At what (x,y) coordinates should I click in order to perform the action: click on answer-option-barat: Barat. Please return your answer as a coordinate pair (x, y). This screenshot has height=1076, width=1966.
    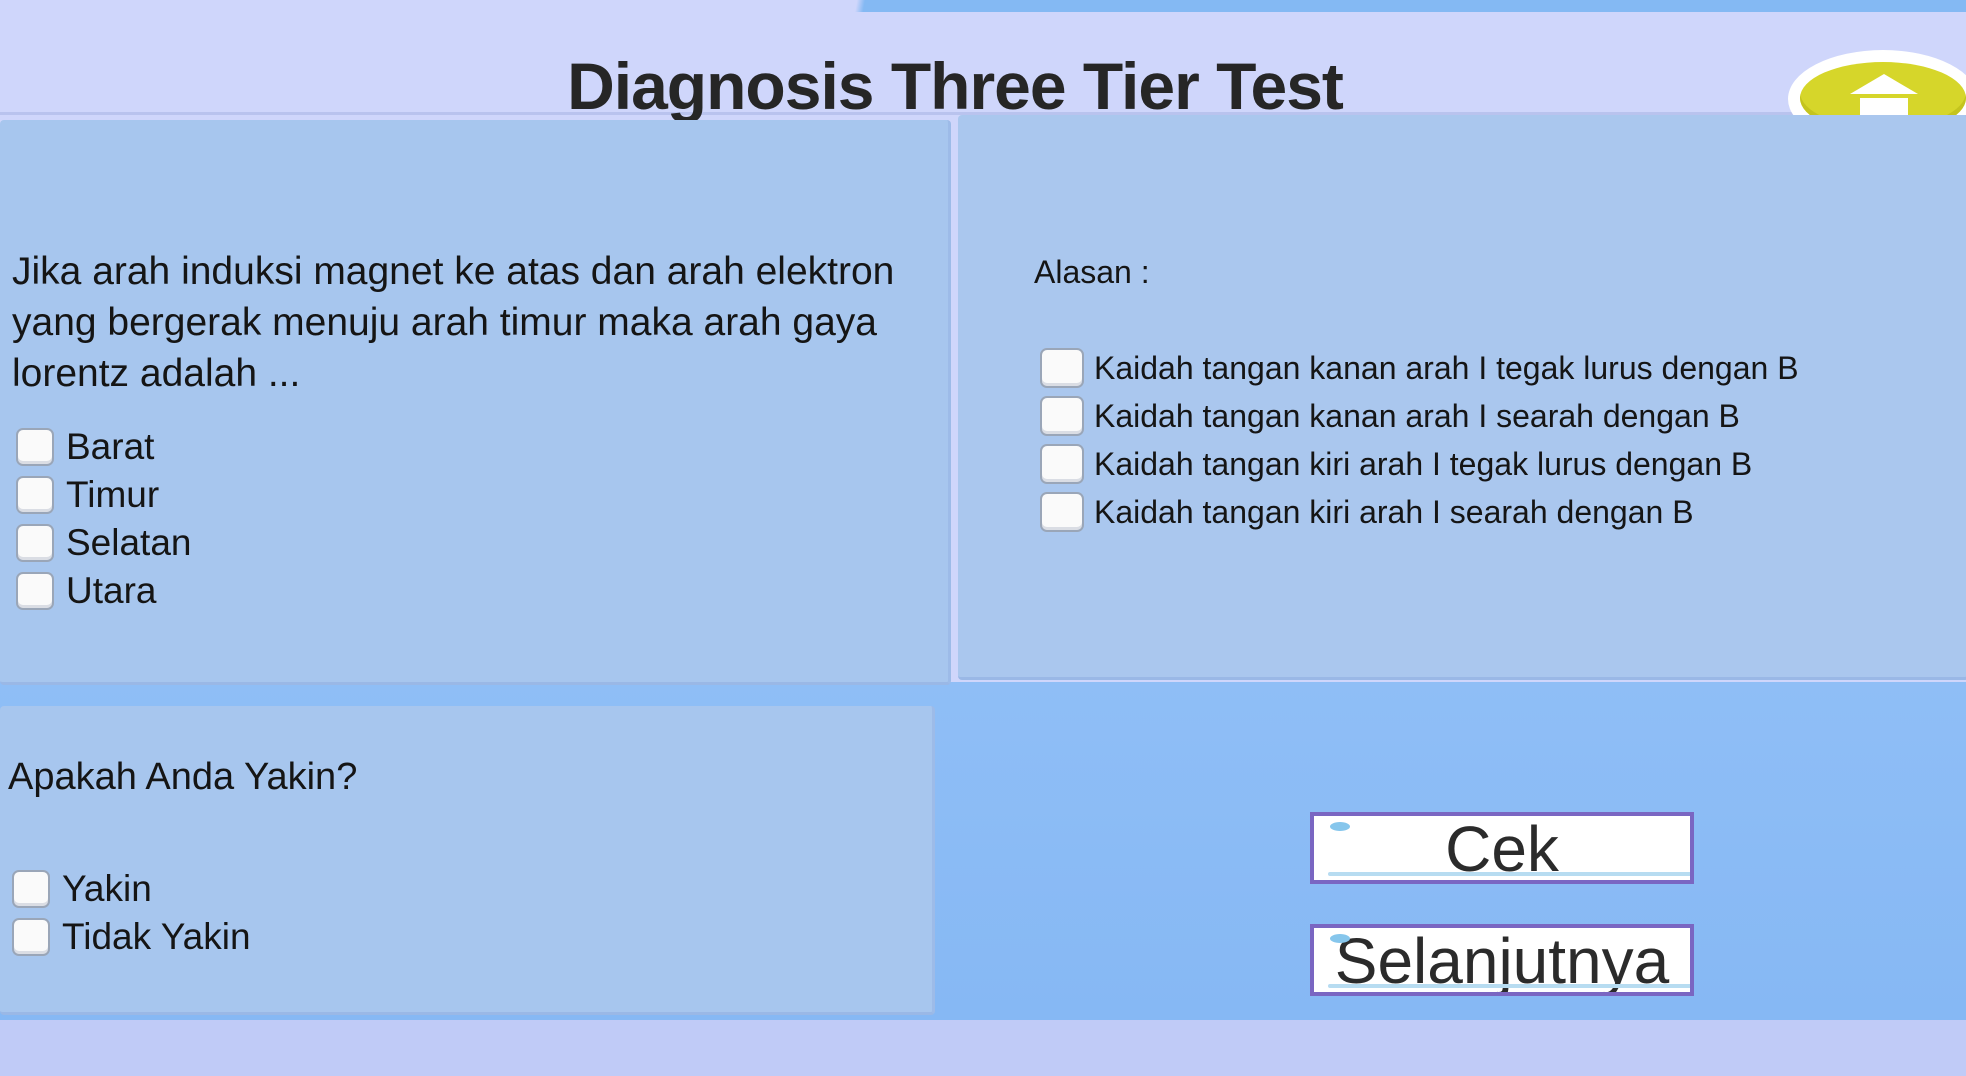
    Looking at the image, I should click on (85, 447).